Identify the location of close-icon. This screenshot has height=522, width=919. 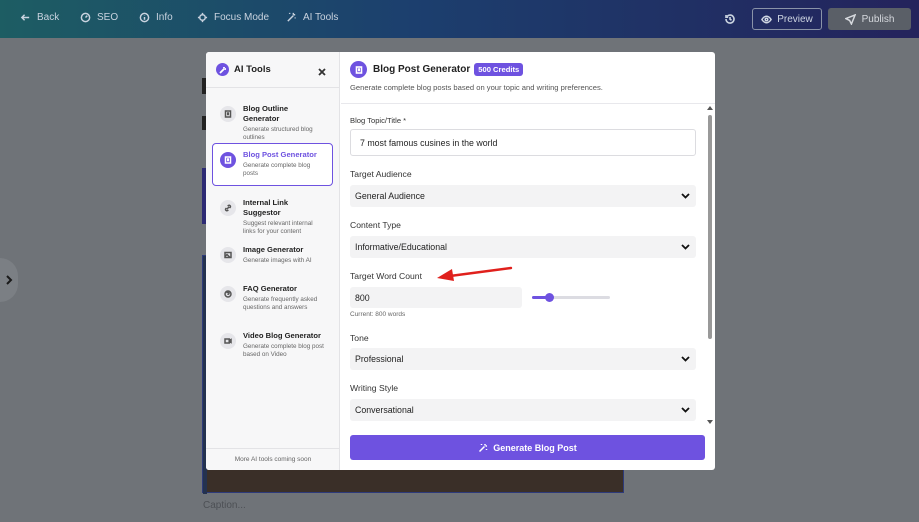
(322, 72).